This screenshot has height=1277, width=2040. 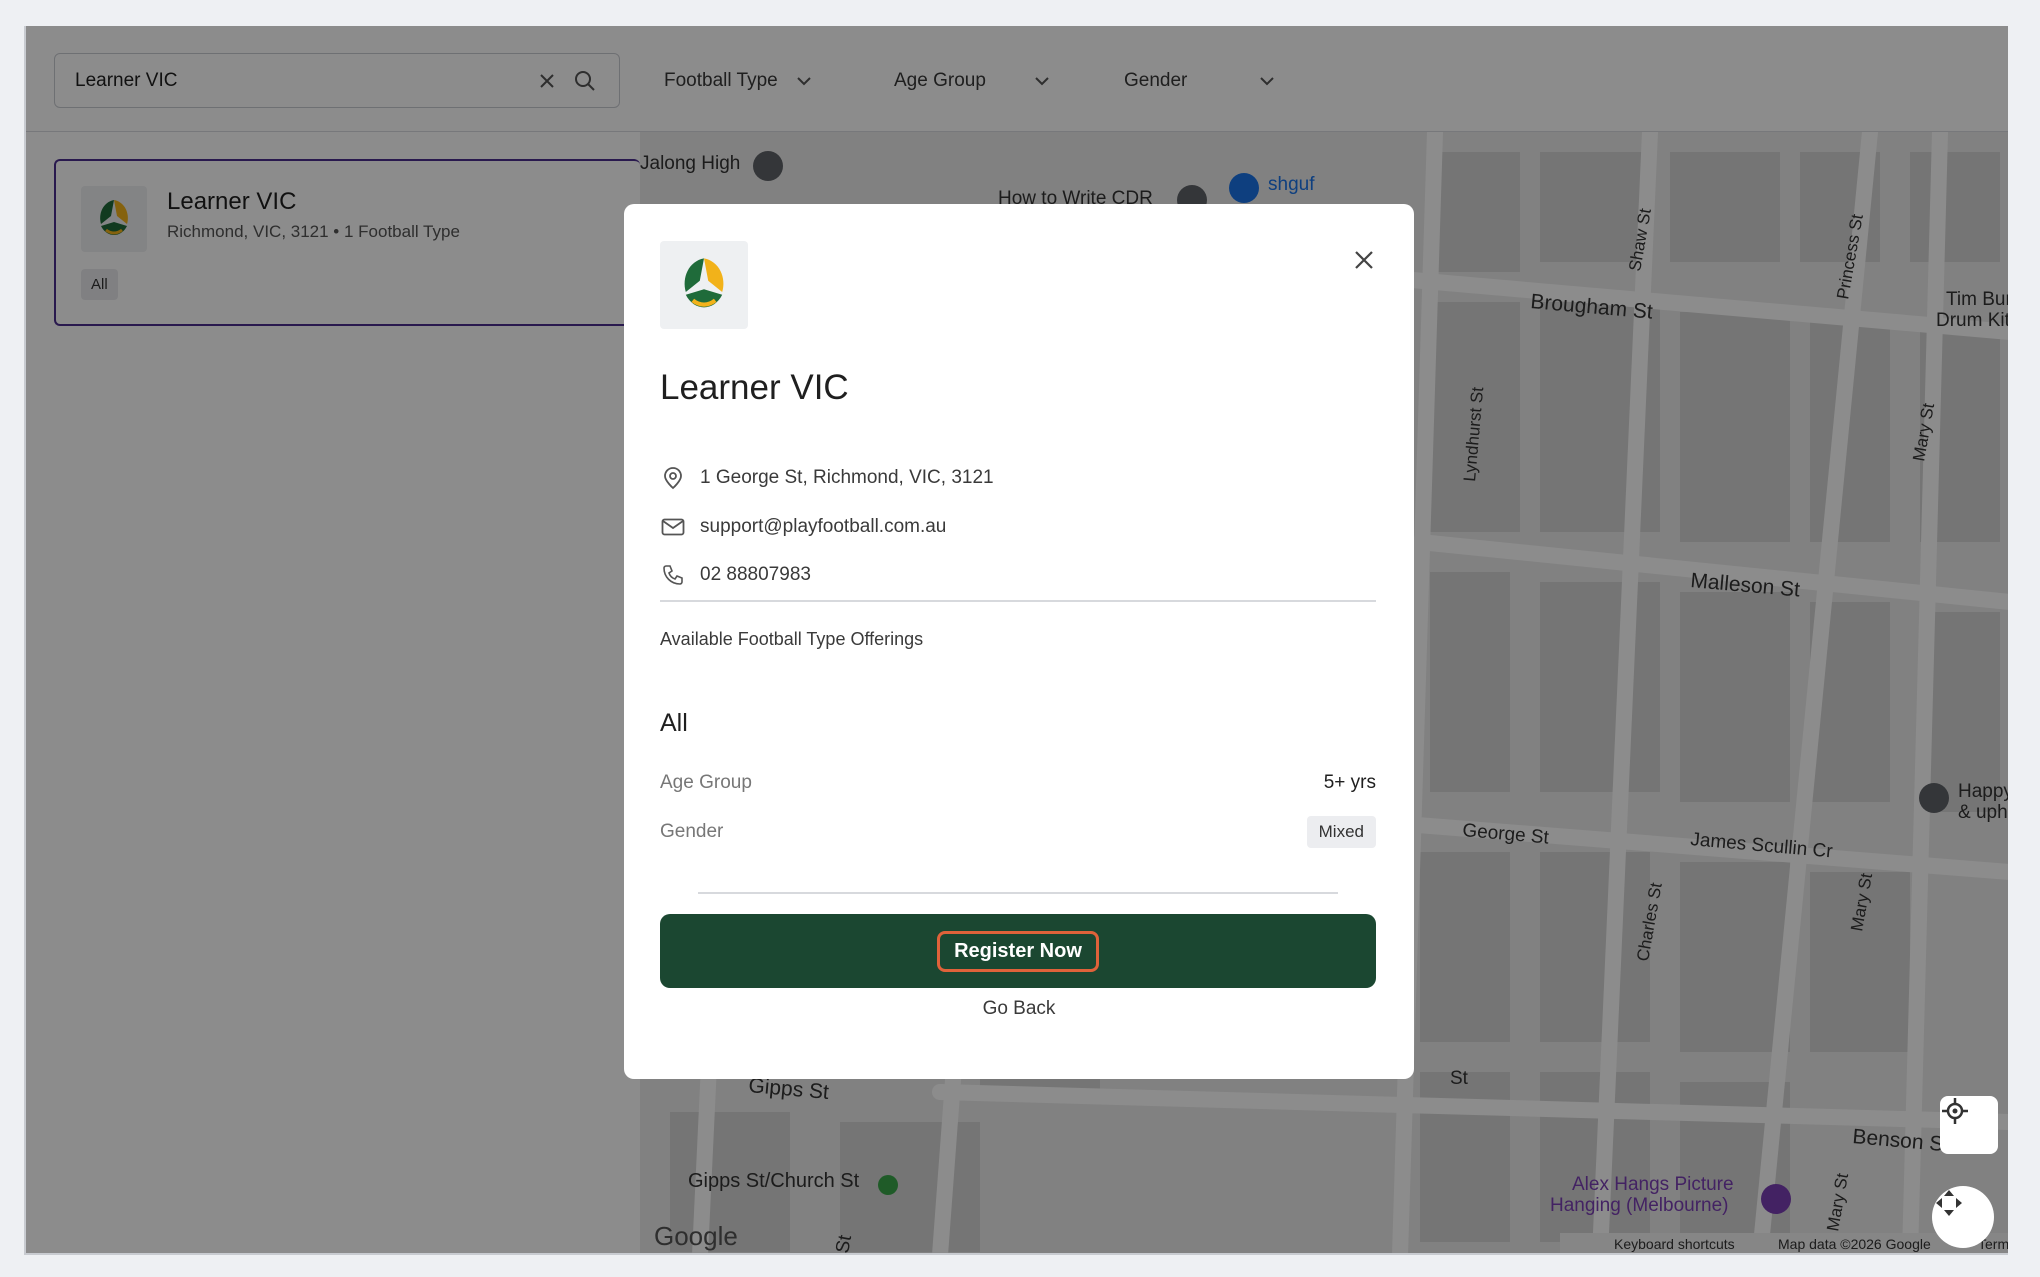 I want to click on pan-control, so click(x=1963, y=1217).